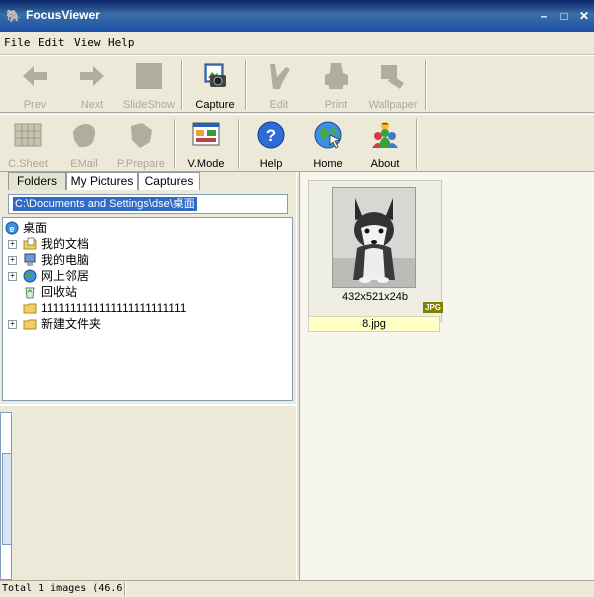  I want to click on print-prepare-button: P.Prepare, so click(141, 144).